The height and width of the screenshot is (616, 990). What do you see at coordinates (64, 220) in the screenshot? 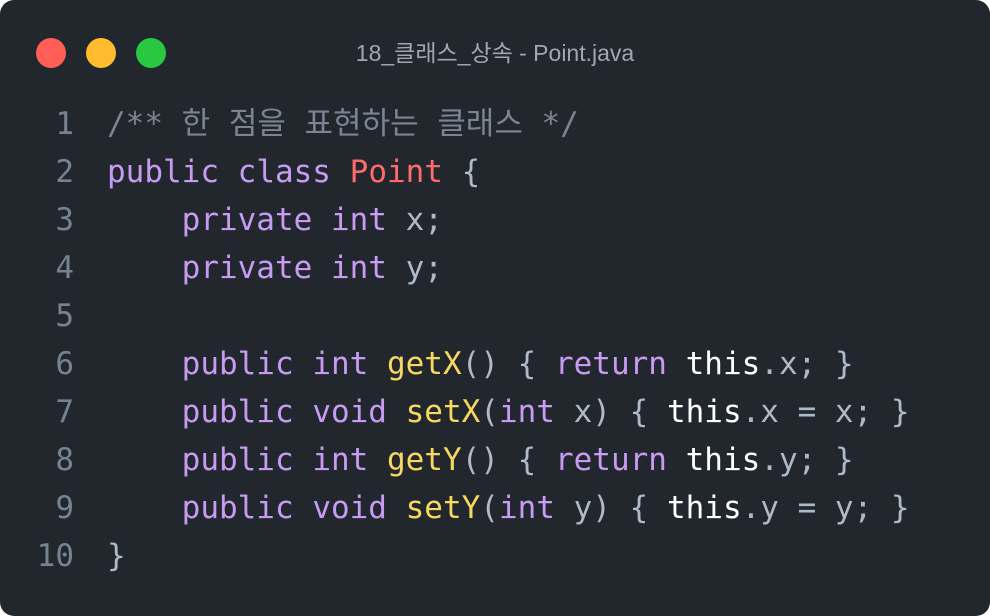
I see `line-number: 3` at bounding box center [64, 220].